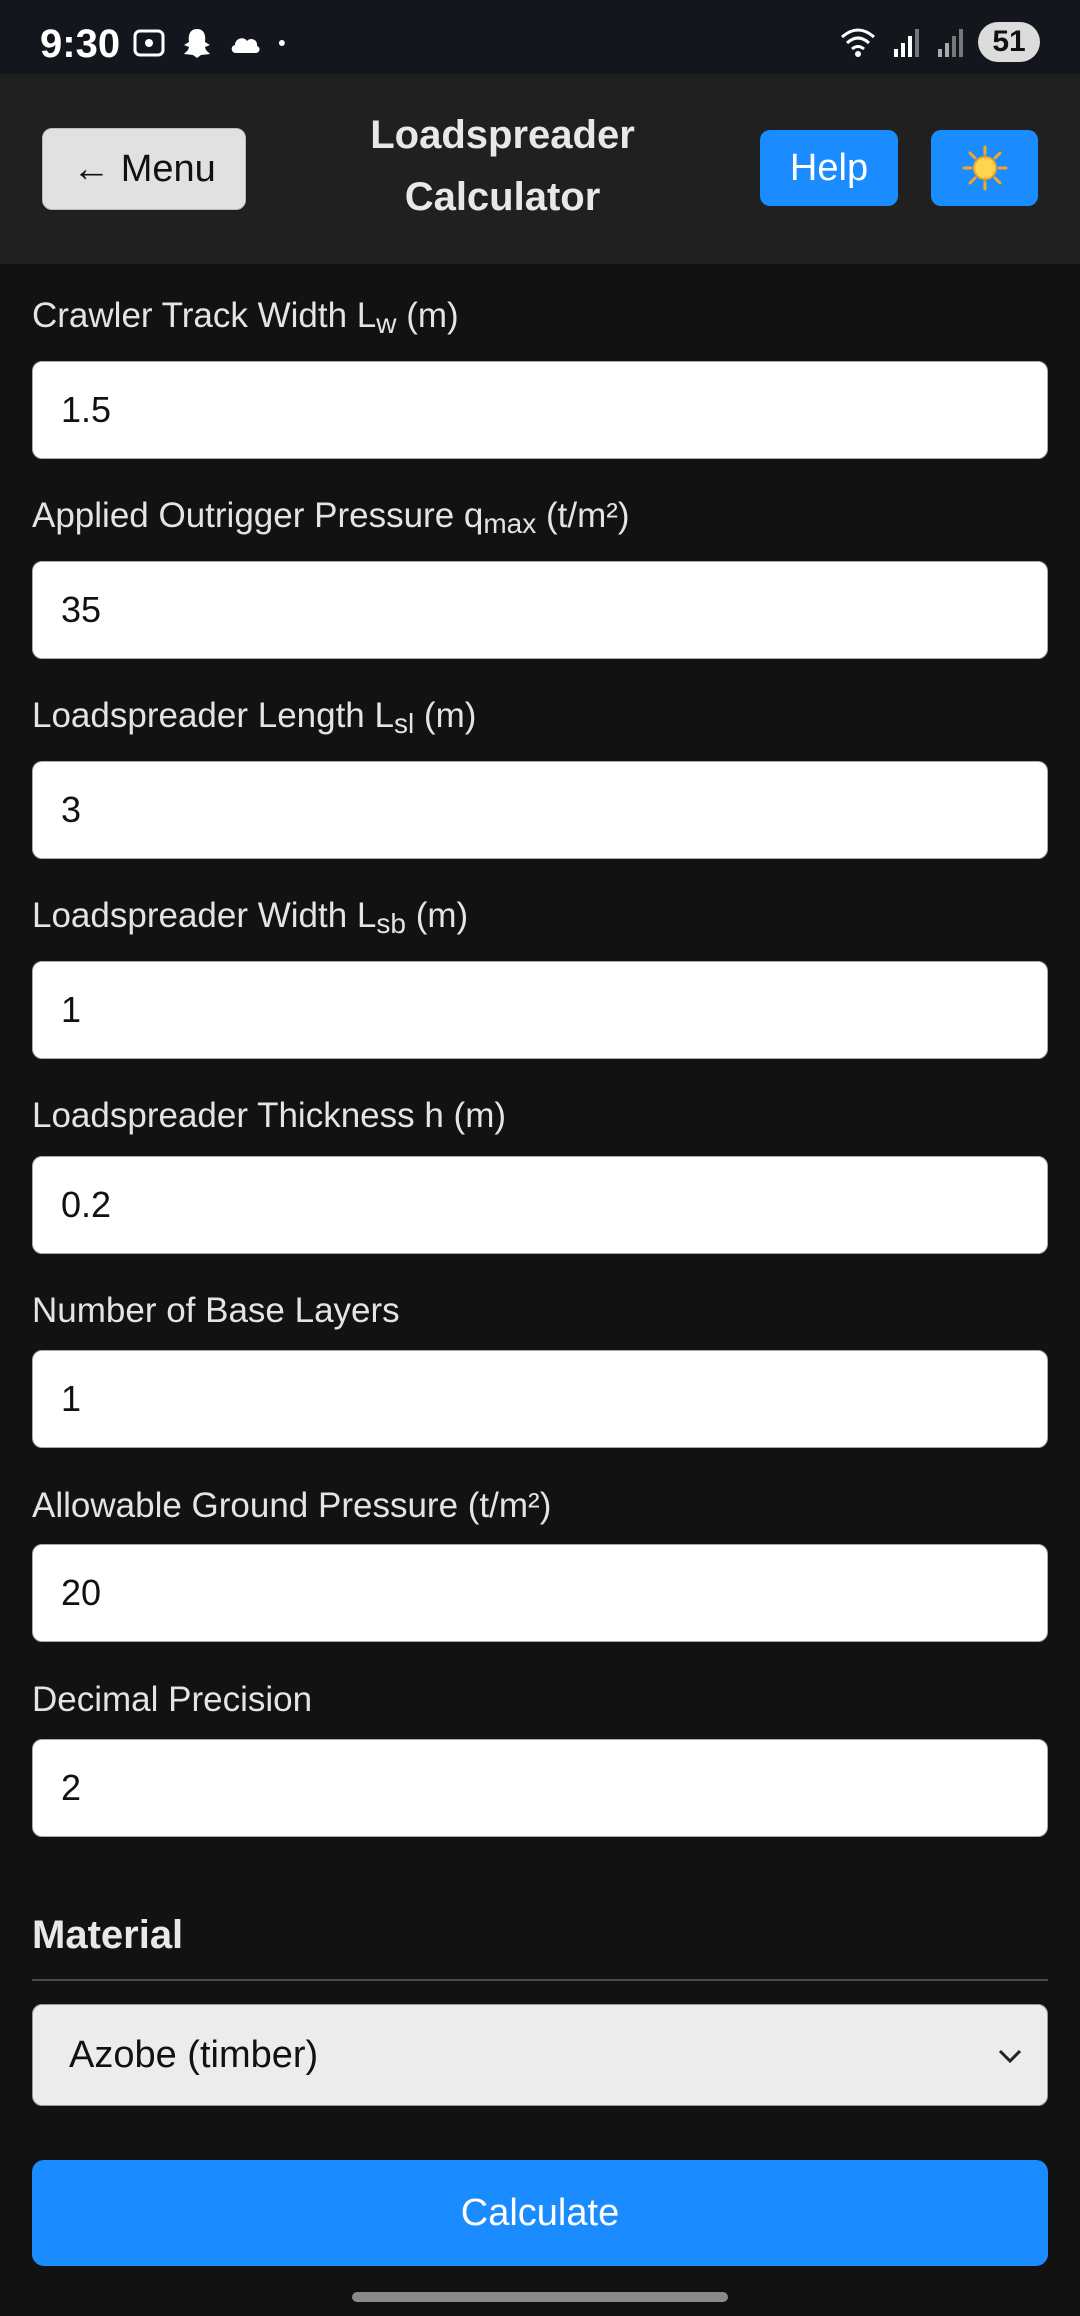 This screenshot has height=2316, width=1080. Describe the element at coordinates (269, 1115) in the screenshot. I see `loadspreader-thickness-label: Loadspreader Thickness h (m)` at that location.